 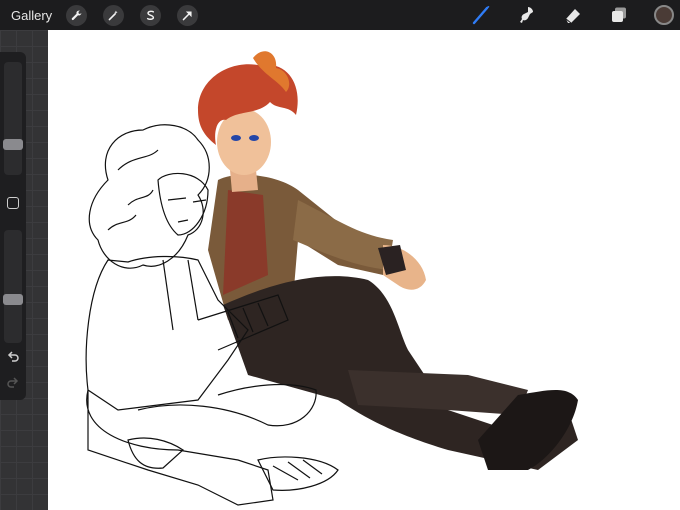 I want to click on transform-arrow-icon, so click(x=188, y=15).